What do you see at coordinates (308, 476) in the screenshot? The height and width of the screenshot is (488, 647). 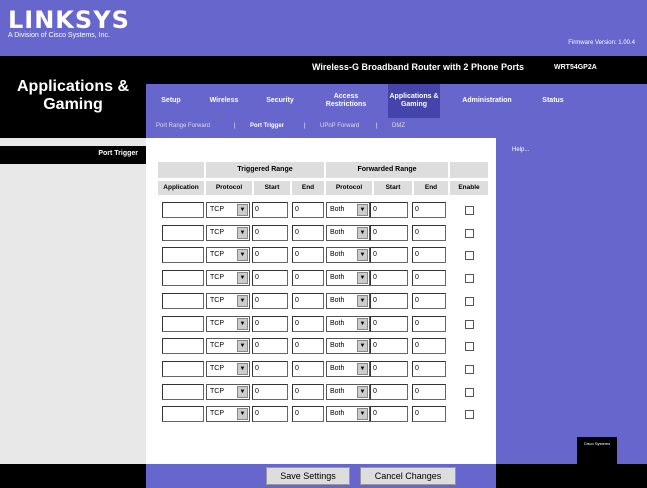 I see `save-settings-button: Save Settings` at bounding box center [308, 476].